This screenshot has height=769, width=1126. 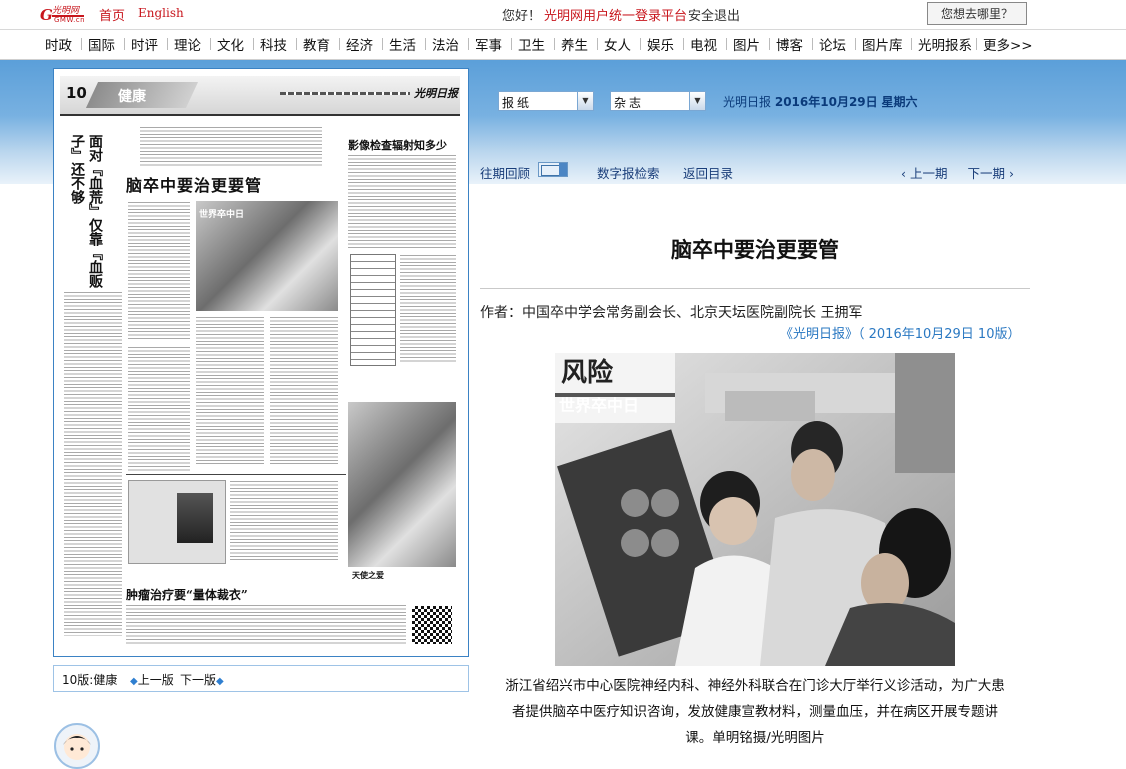 I want to click on photo-banner-1: 风险, so click(x=587, y=372).